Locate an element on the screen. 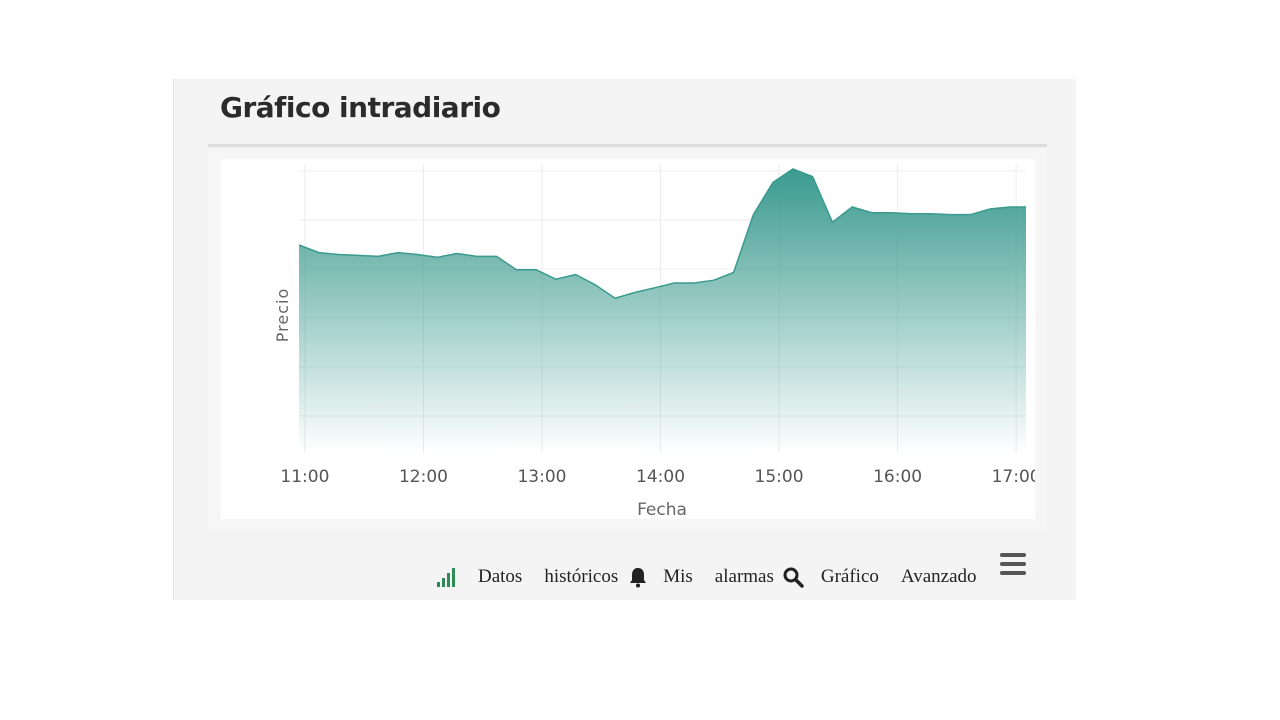 The width and height of the screenshot is (1280, 720). x-tick-label: 16:00 is located at coordinates (897, 477).